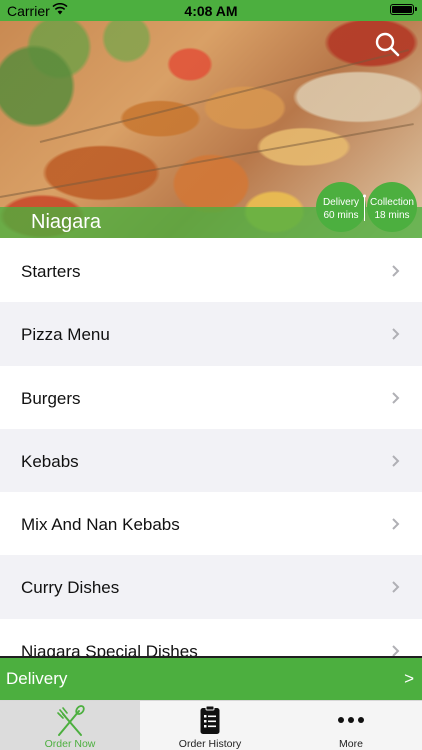 This screenshot has width=422, height=750. What do you see at coordinates (351, 744) in the screenshot?
I see `tab-label: More` at bounding box center [351, 744].